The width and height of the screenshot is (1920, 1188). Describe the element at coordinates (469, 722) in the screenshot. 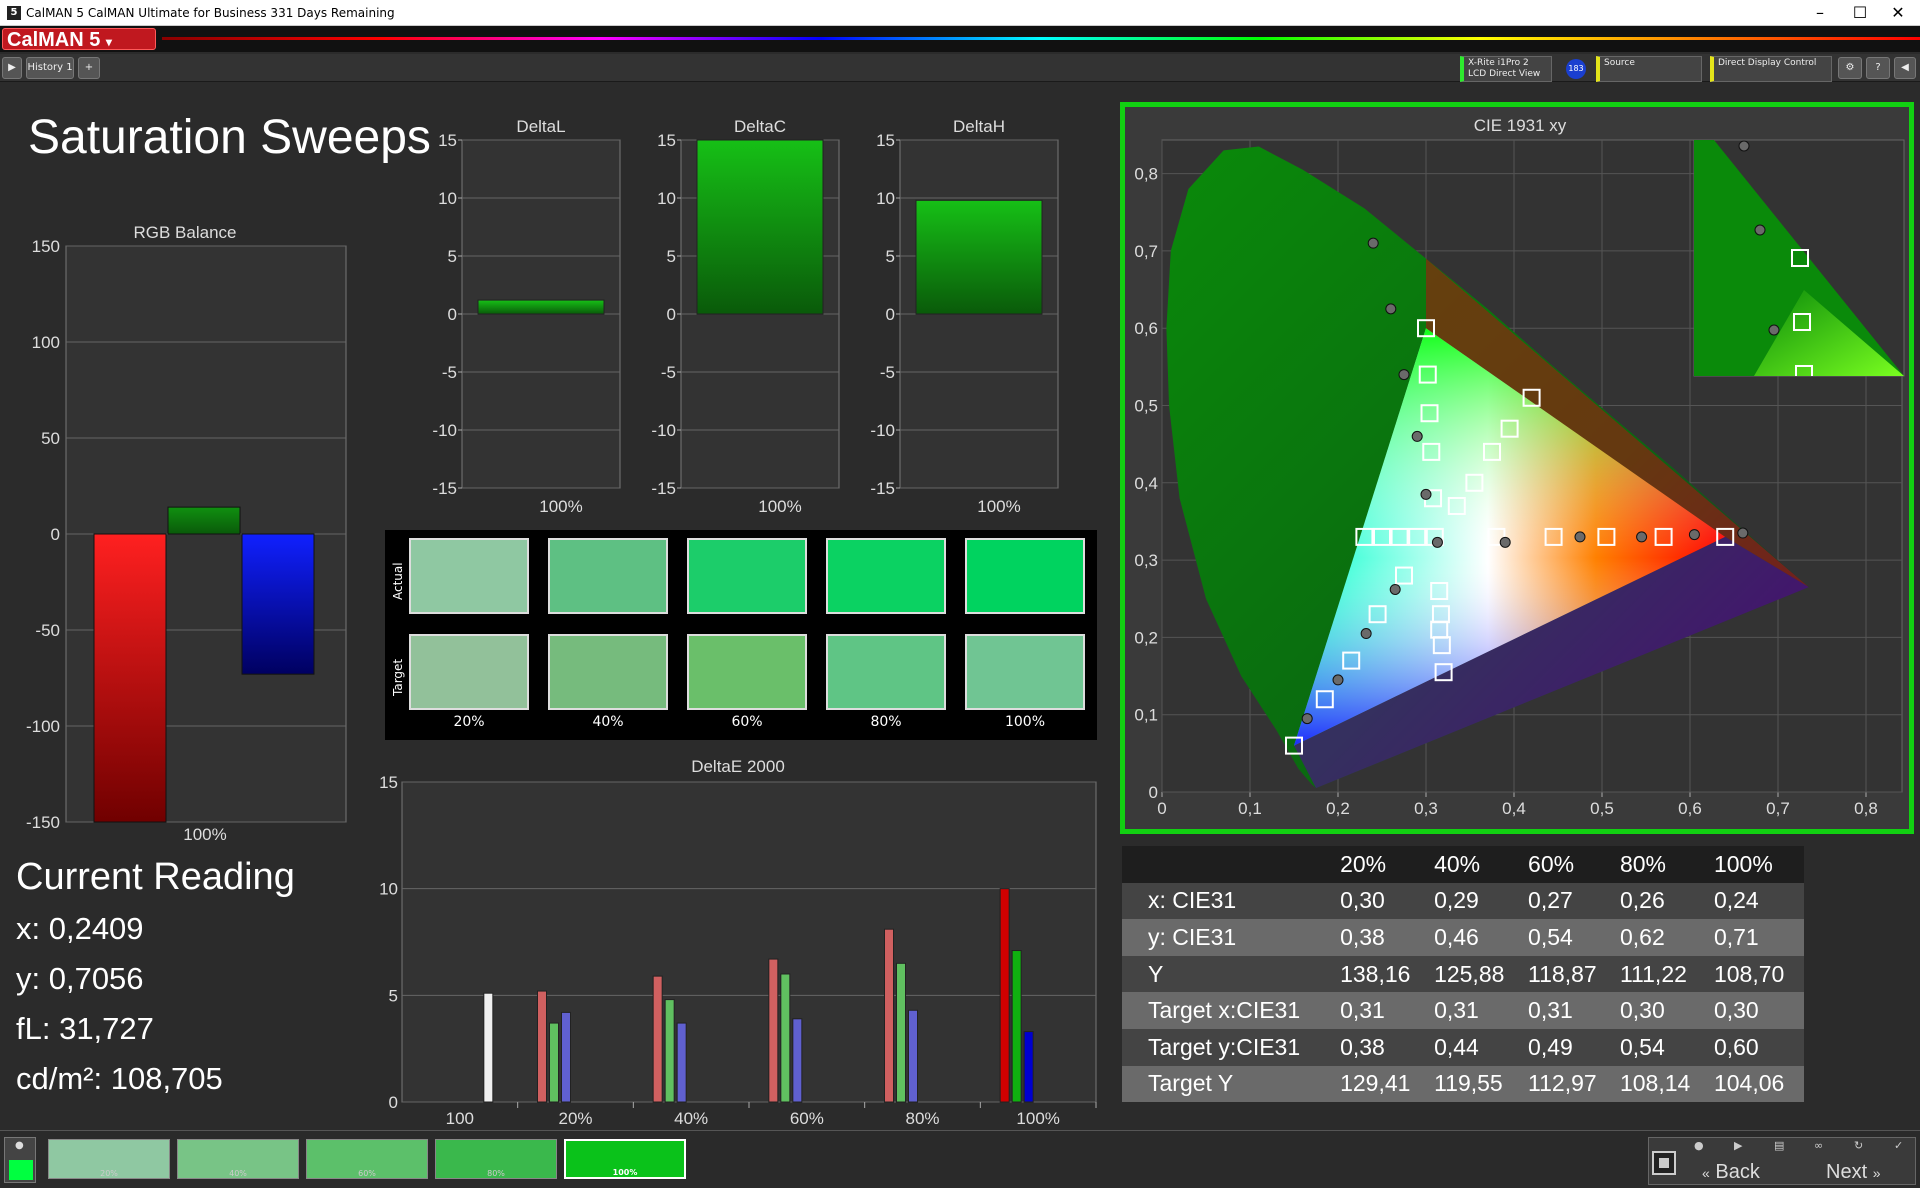

I see `swatch-label: 20%` at that location.